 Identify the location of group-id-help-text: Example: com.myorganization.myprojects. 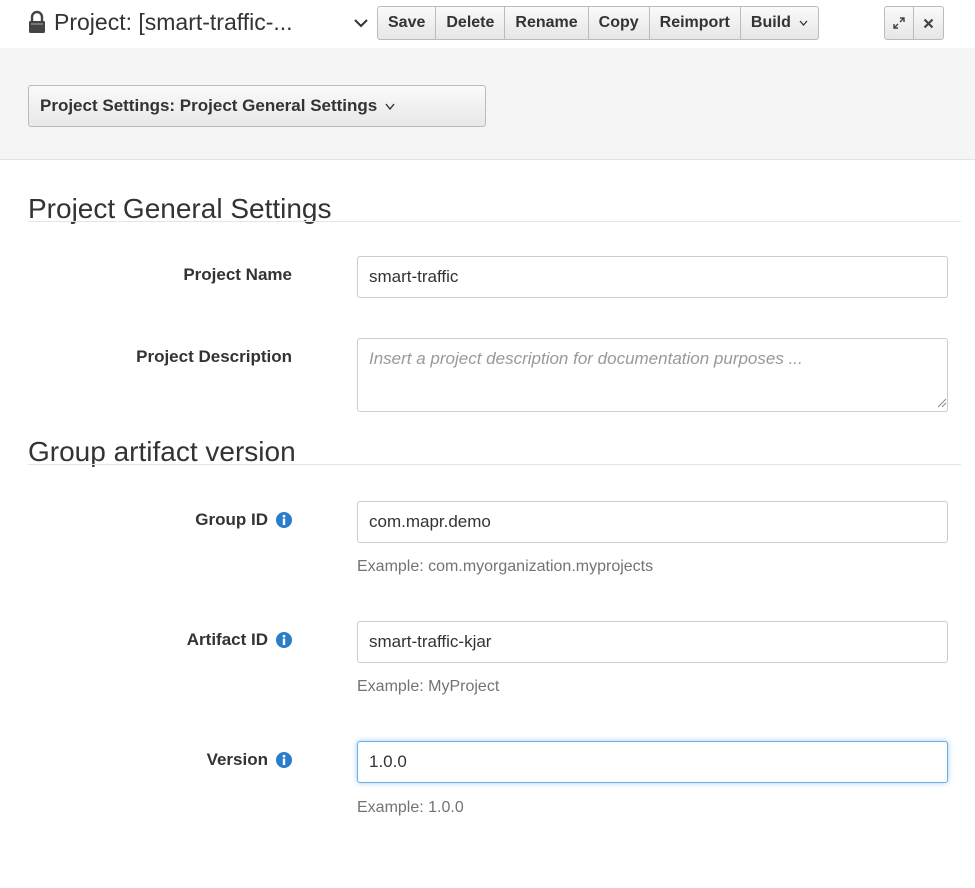
(505, 566).